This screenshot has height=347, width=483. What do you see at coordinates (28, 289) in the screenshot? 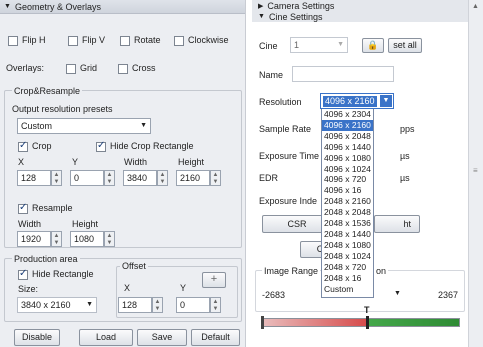
I see `size-label: Size:` at bounding box center [28, 289].